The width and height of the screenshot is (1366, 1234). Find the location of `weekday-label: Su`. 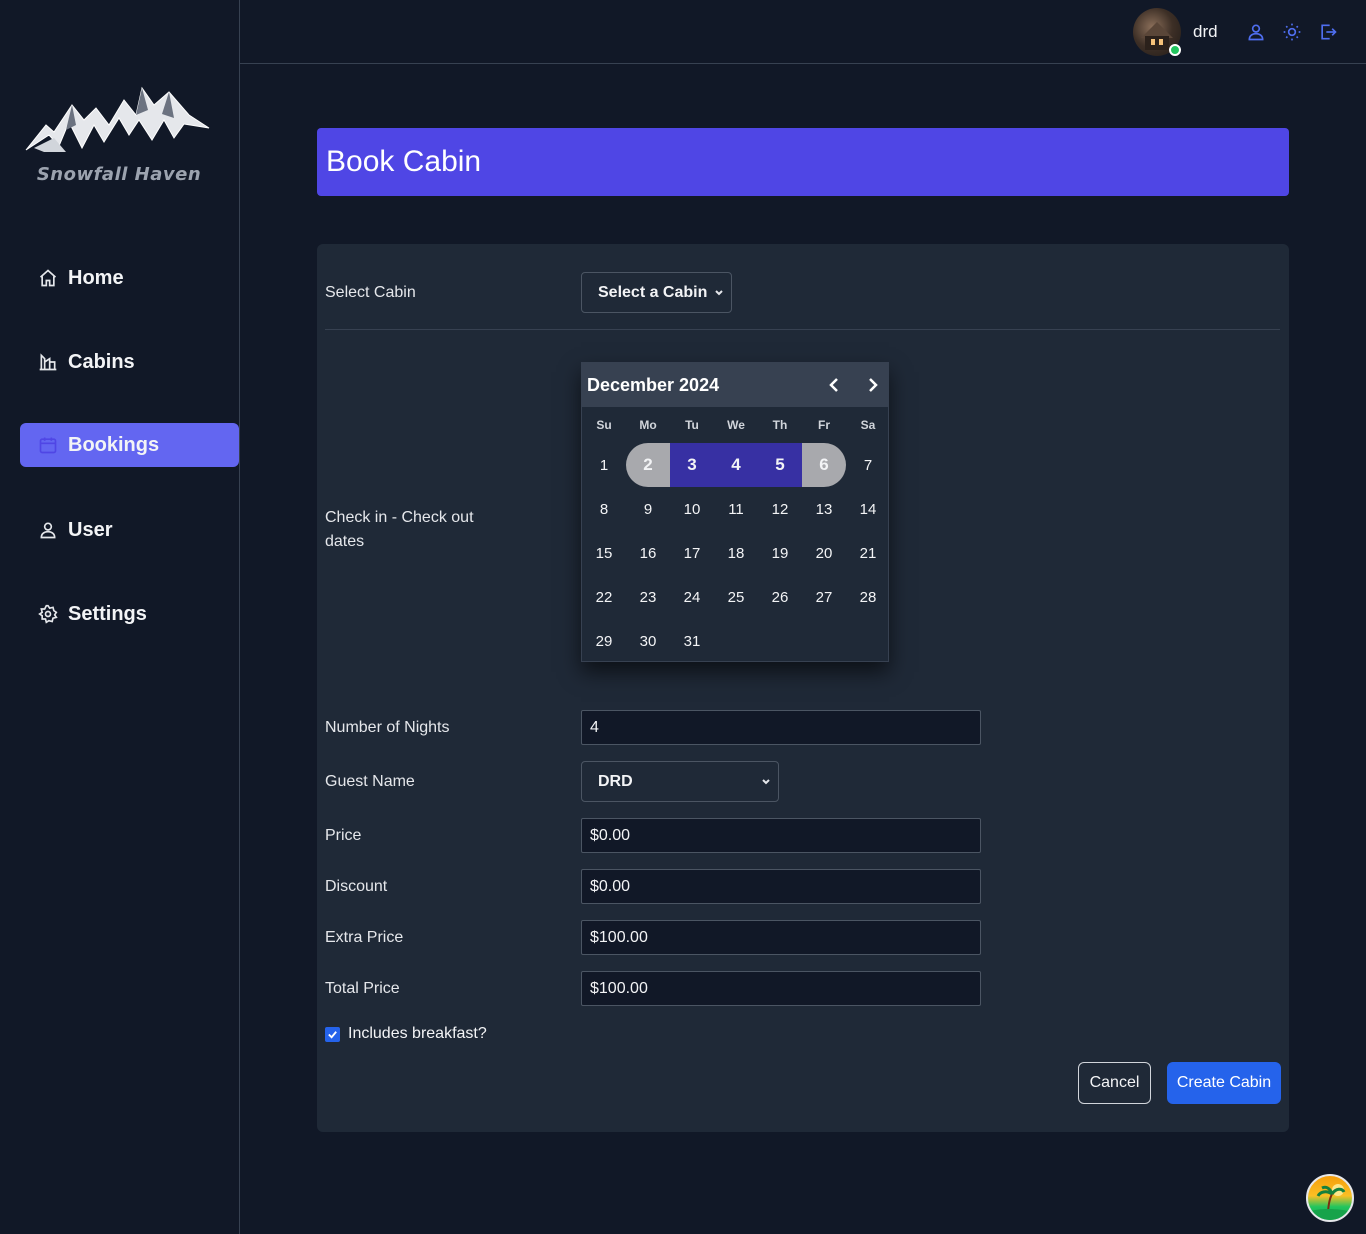

weekday-label: Su is located at coordinates (604, 425).